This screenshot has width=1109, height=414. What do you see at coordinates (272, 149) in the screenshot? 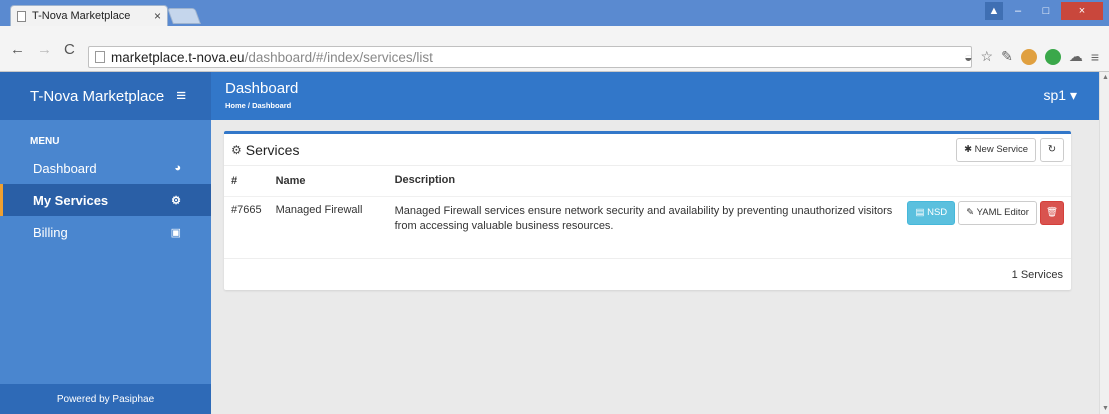
I see `panel-title: Services` at bounding box center [272, 149].